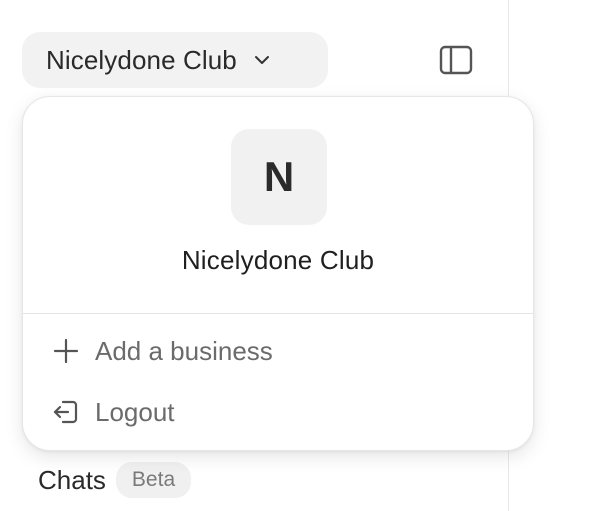  I want to click on logout-label: Logout, so click(135, 411).